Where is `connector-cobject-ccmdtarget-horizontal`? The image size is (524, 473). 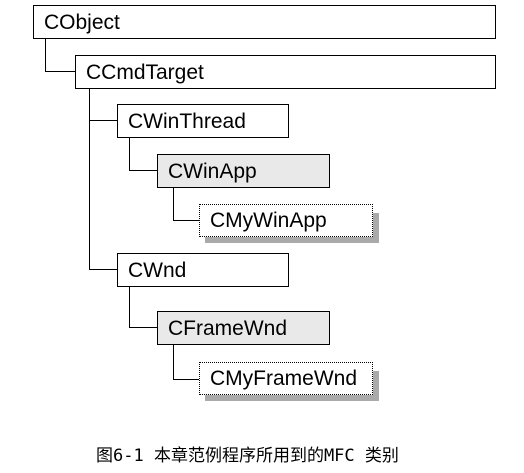 connector-cobject-ccmdtarget-horizontal is located at coordinates (60, 71).